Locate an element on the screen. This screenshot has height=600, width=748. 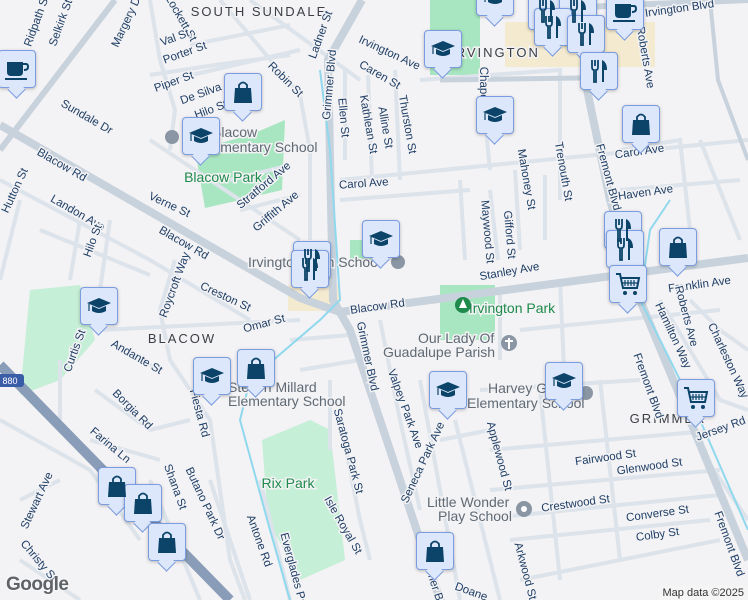
street-label: Hutton St is located at coordinates (15, 190).